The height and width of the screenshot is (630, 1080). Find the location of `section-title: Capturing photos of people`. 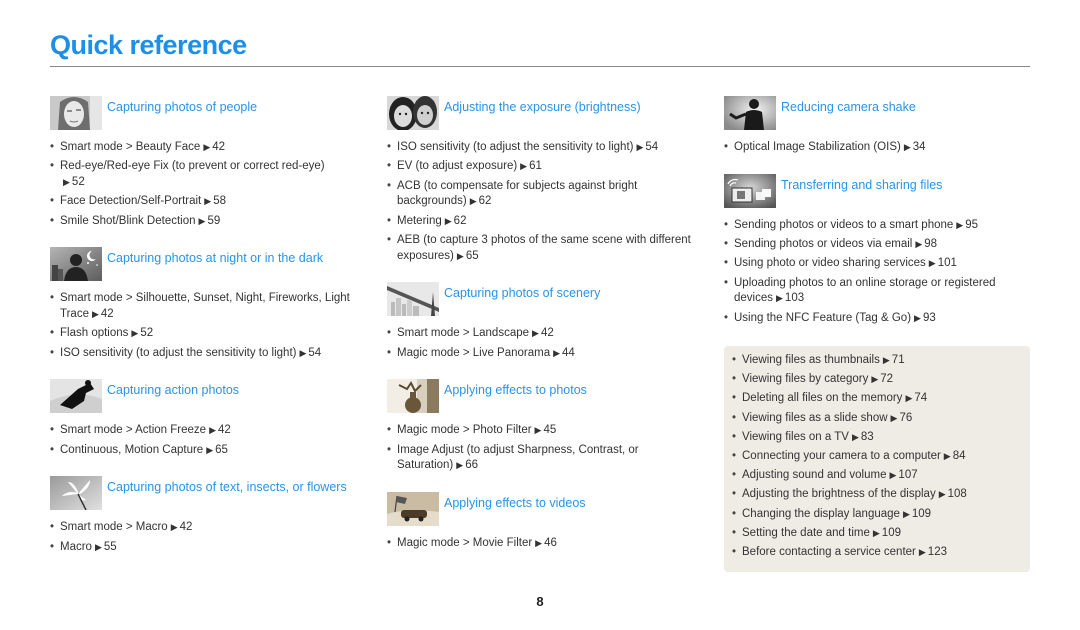

section-title: Capturing photos of people is located at coordinates (182, 105).